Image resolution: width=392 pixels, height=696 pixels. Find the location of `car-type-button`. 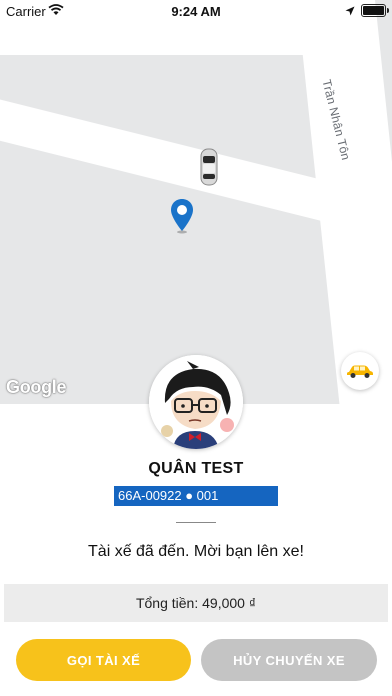

car-type-button is located at coordinates (360, 371).